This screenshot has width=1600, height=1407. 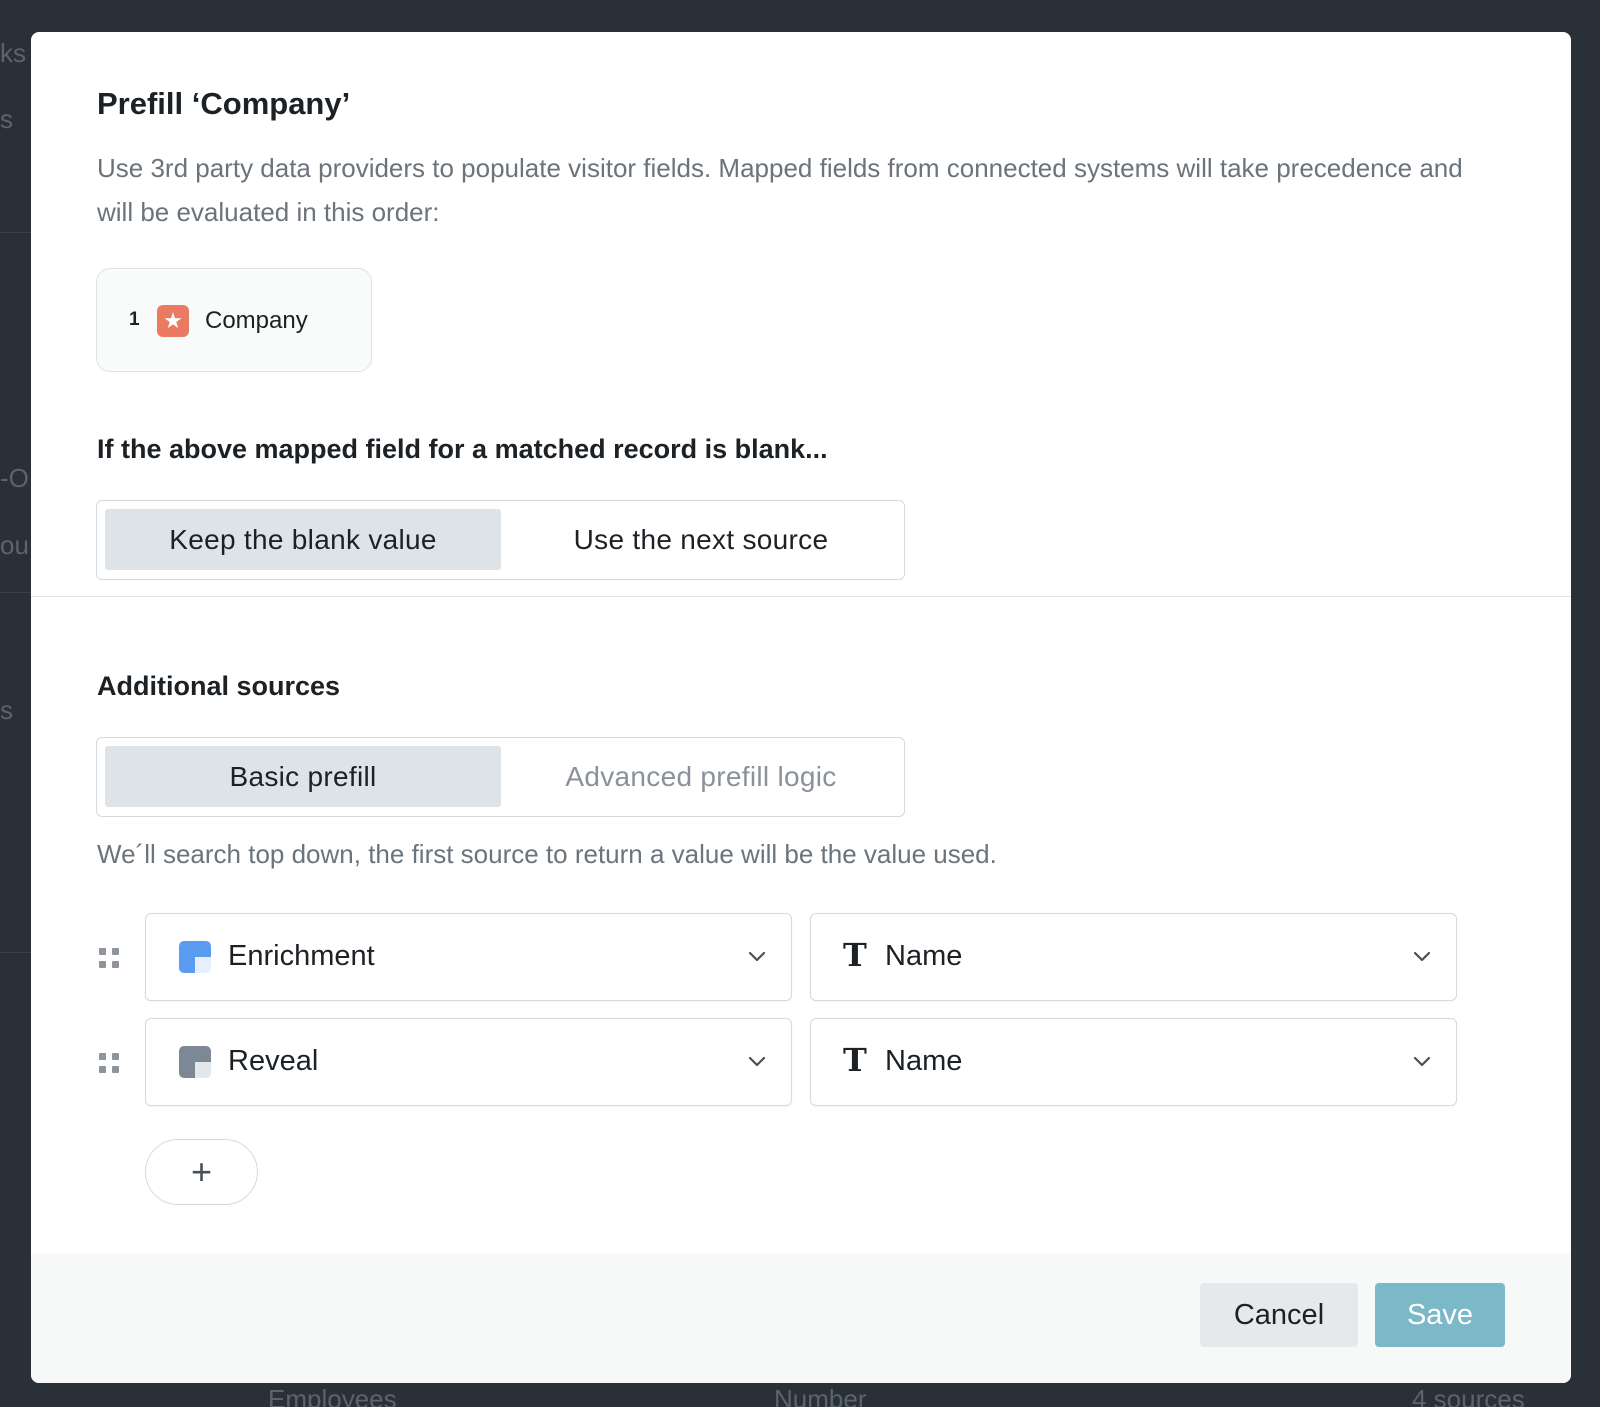 I want to click on keep-blank-option: Keep the blank value, so click(x=303, y=539).